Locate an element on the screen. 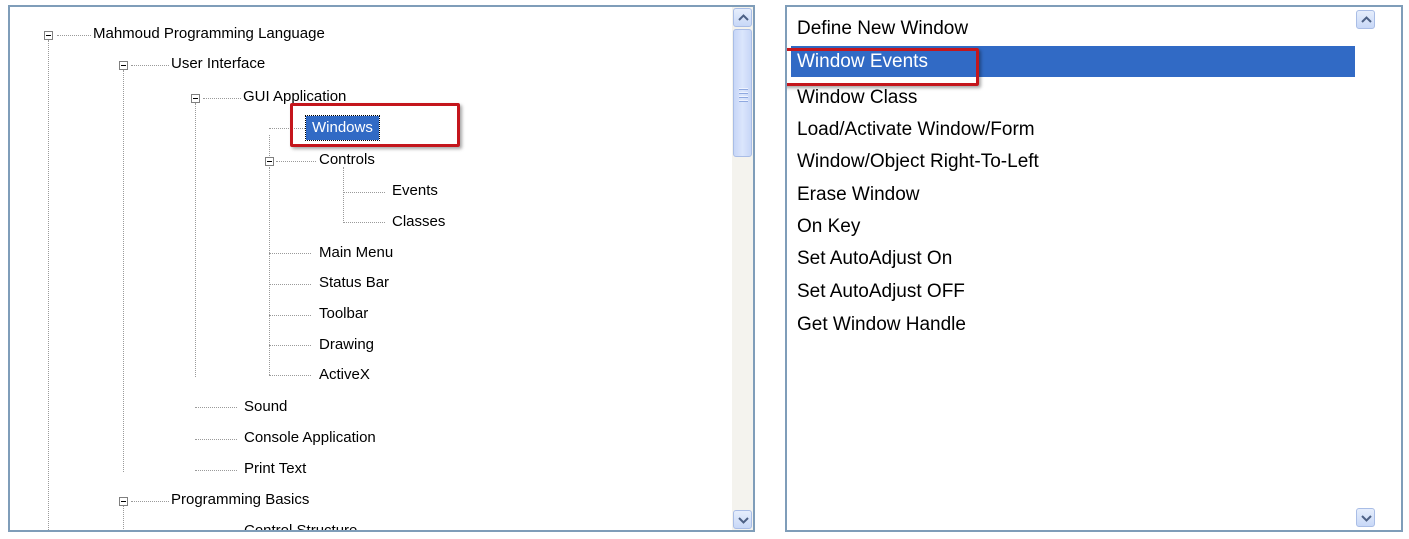 This screenshot has height=539, width=1409. tree-node: Controls is located at coordinates (347, 160).